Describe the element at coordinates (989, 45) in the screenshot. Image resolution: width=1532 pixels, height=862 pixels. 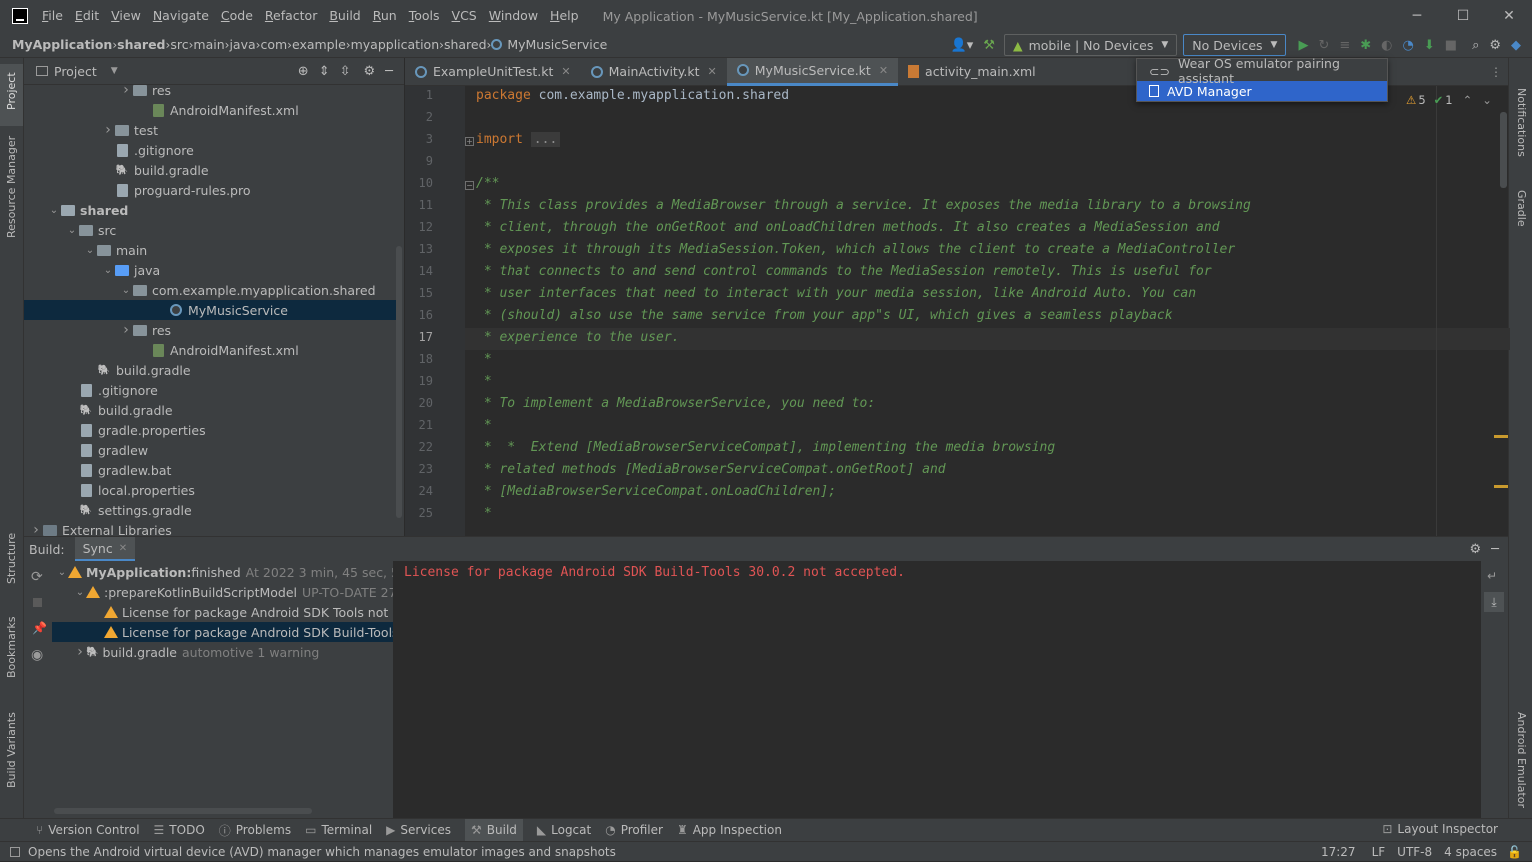
I see `hammer-icon: ⚒` at that location.